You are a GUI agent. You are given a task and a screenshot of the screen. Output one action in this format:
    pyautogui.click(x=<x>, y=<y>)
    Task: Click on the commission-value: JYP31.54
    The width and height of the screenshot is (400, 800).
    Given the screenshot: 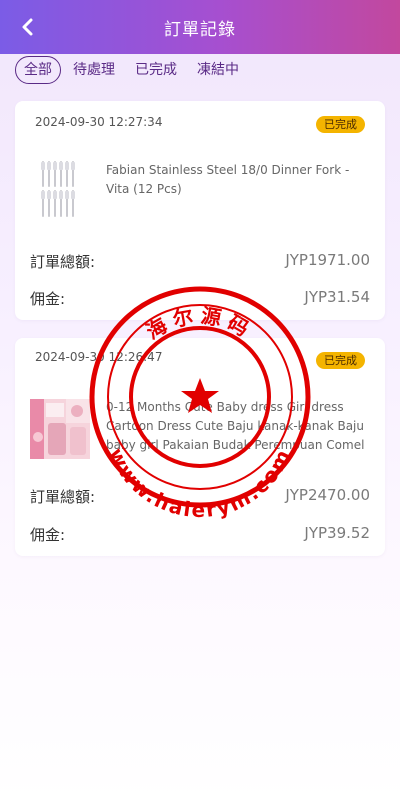 What is the action you would take?
    pyautogui.click(x=337, y=297)
    